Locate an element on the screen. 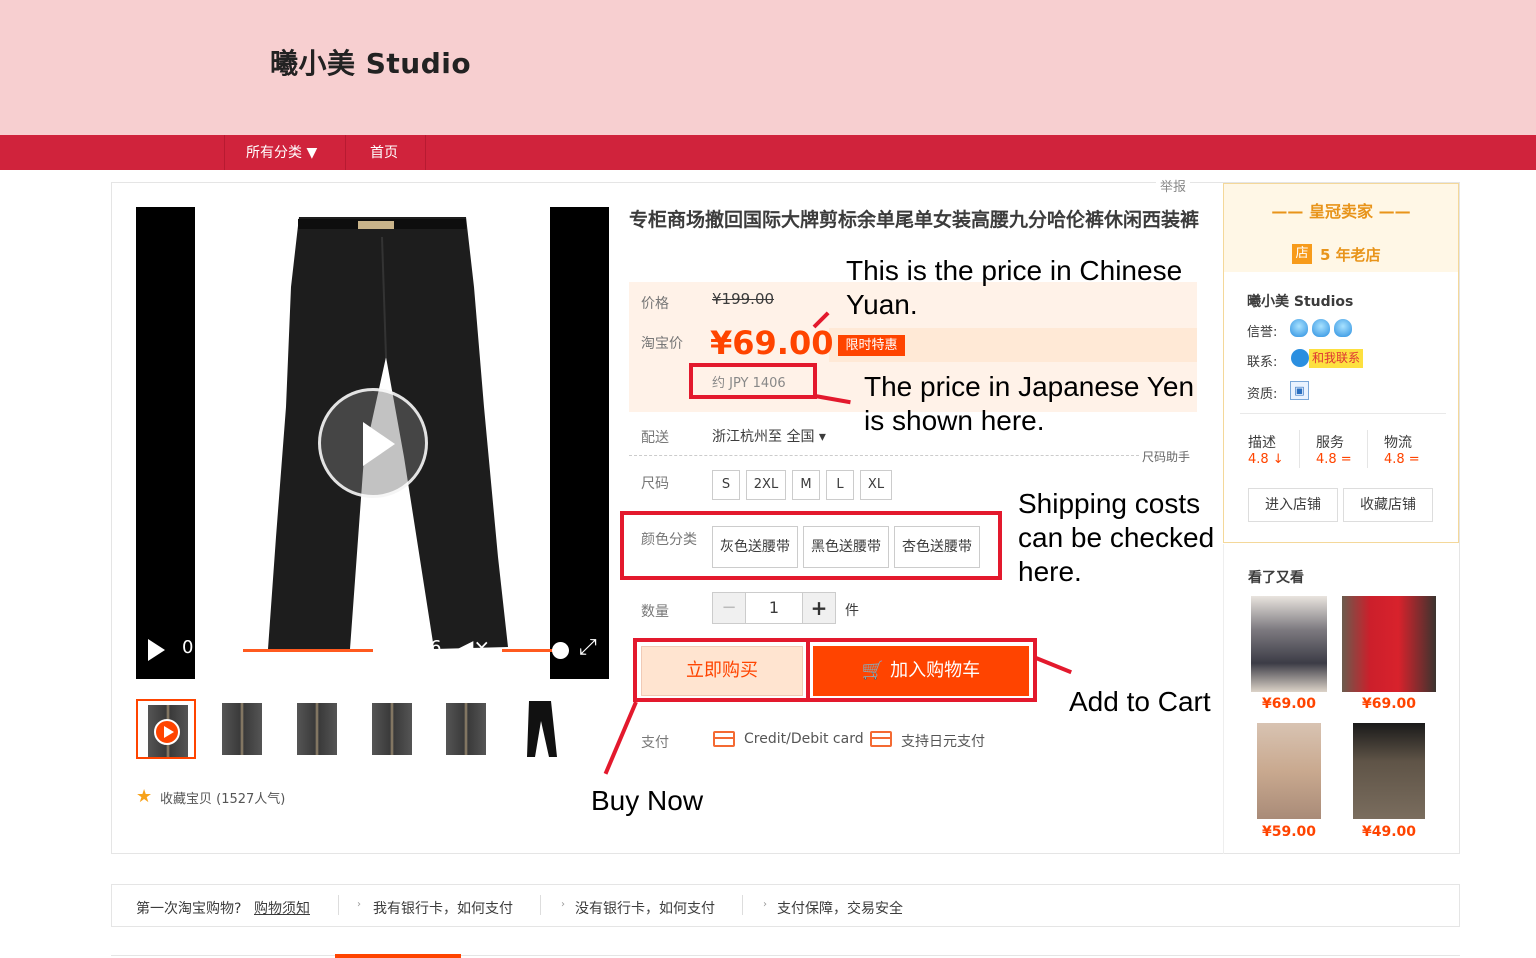 The height and width of the screenshot is (958, 1536). favorite-shop-button: 收藏店铺 is located at coordinates (1388, 505).